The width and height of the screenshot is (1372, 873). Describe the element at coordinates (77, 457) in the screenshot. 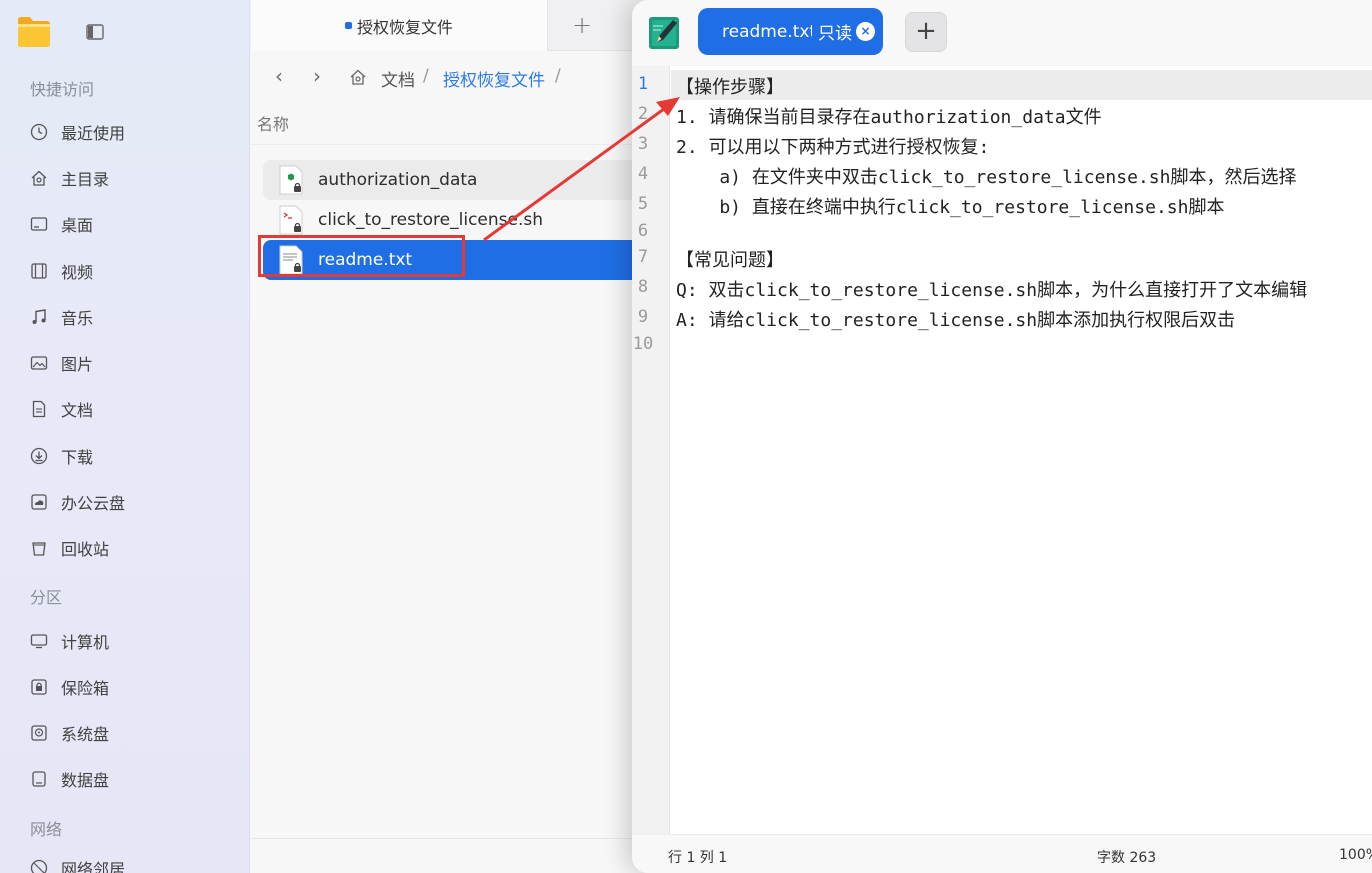

I see `sidebar-item-label: 下载` at that location.